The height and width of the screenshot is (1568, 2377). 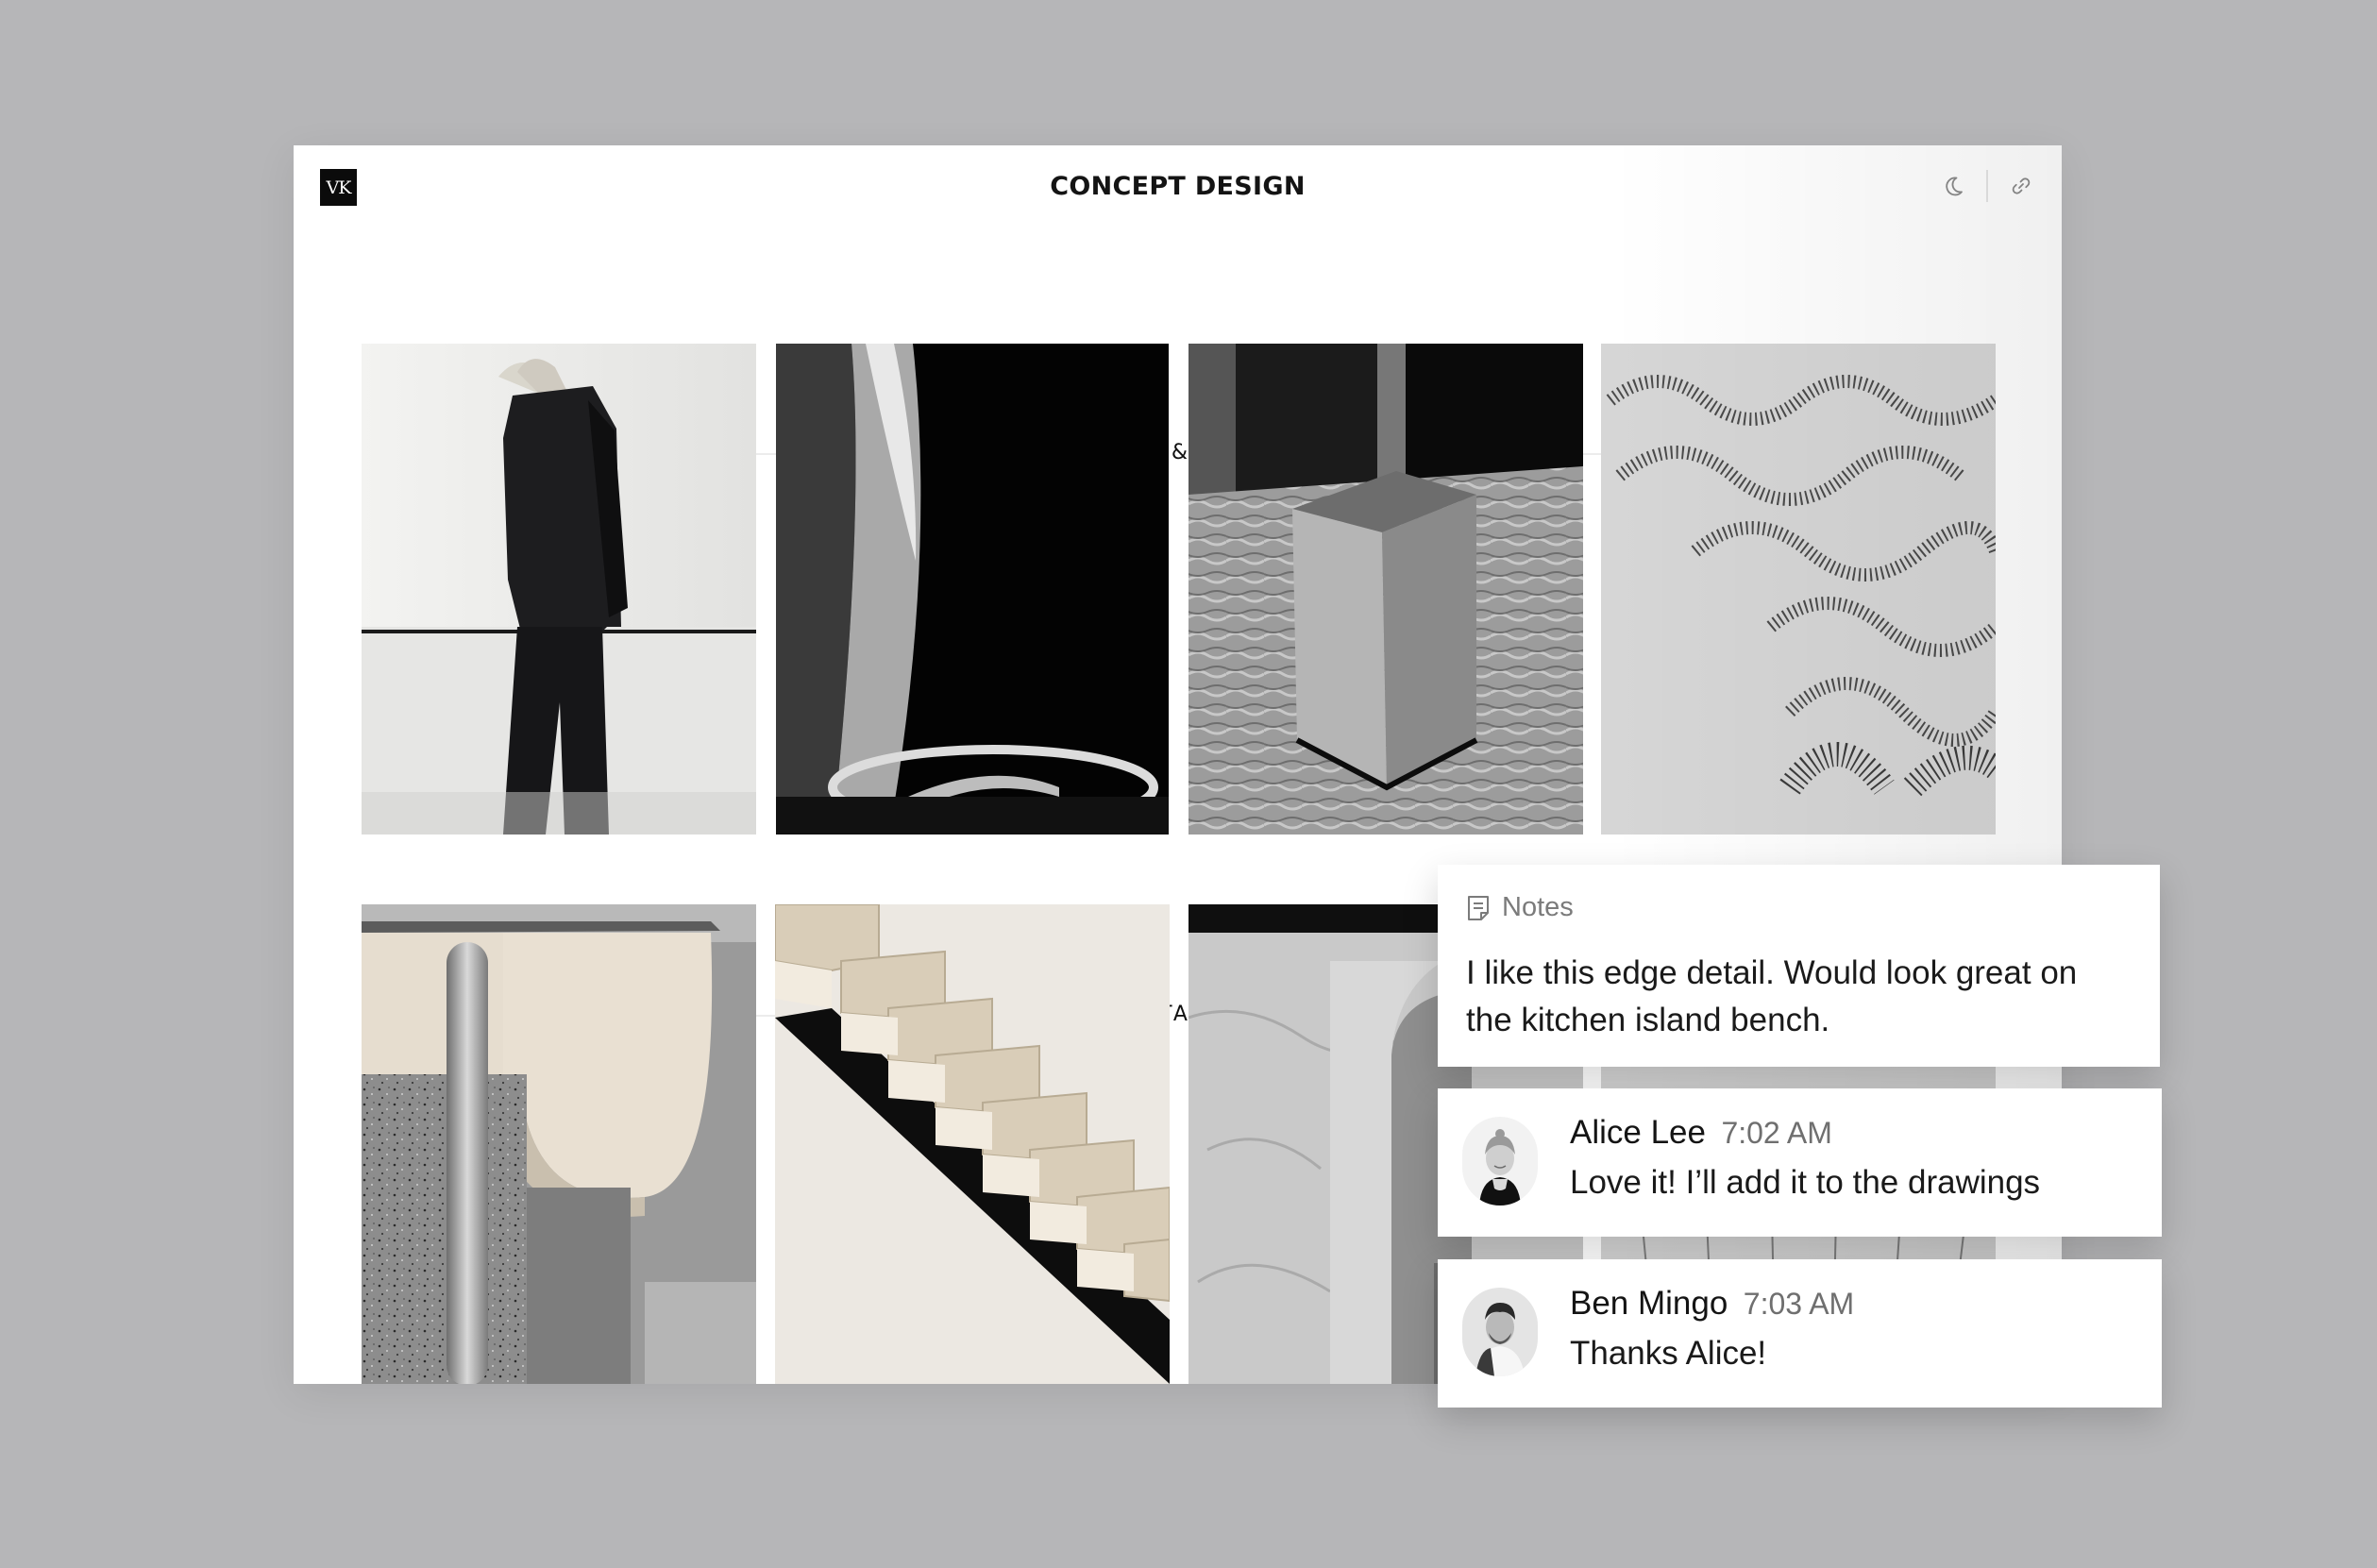 I want to click on alice-avatar-image, so click(x=1500, y=1162).